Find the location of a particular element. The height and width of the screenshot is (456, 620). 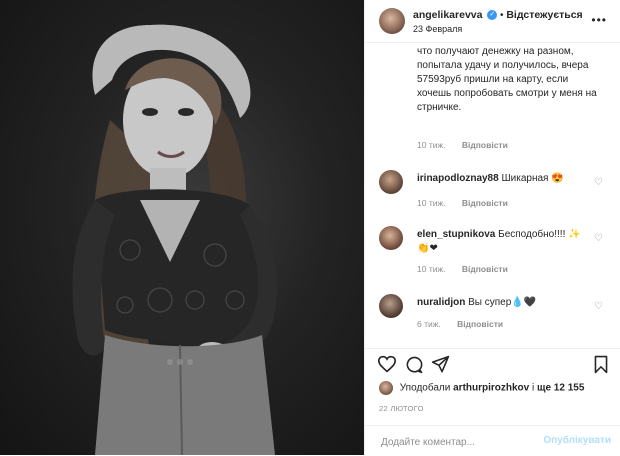

post-date: 22 ЛЮТОГО is located at coordinates (401, 408).